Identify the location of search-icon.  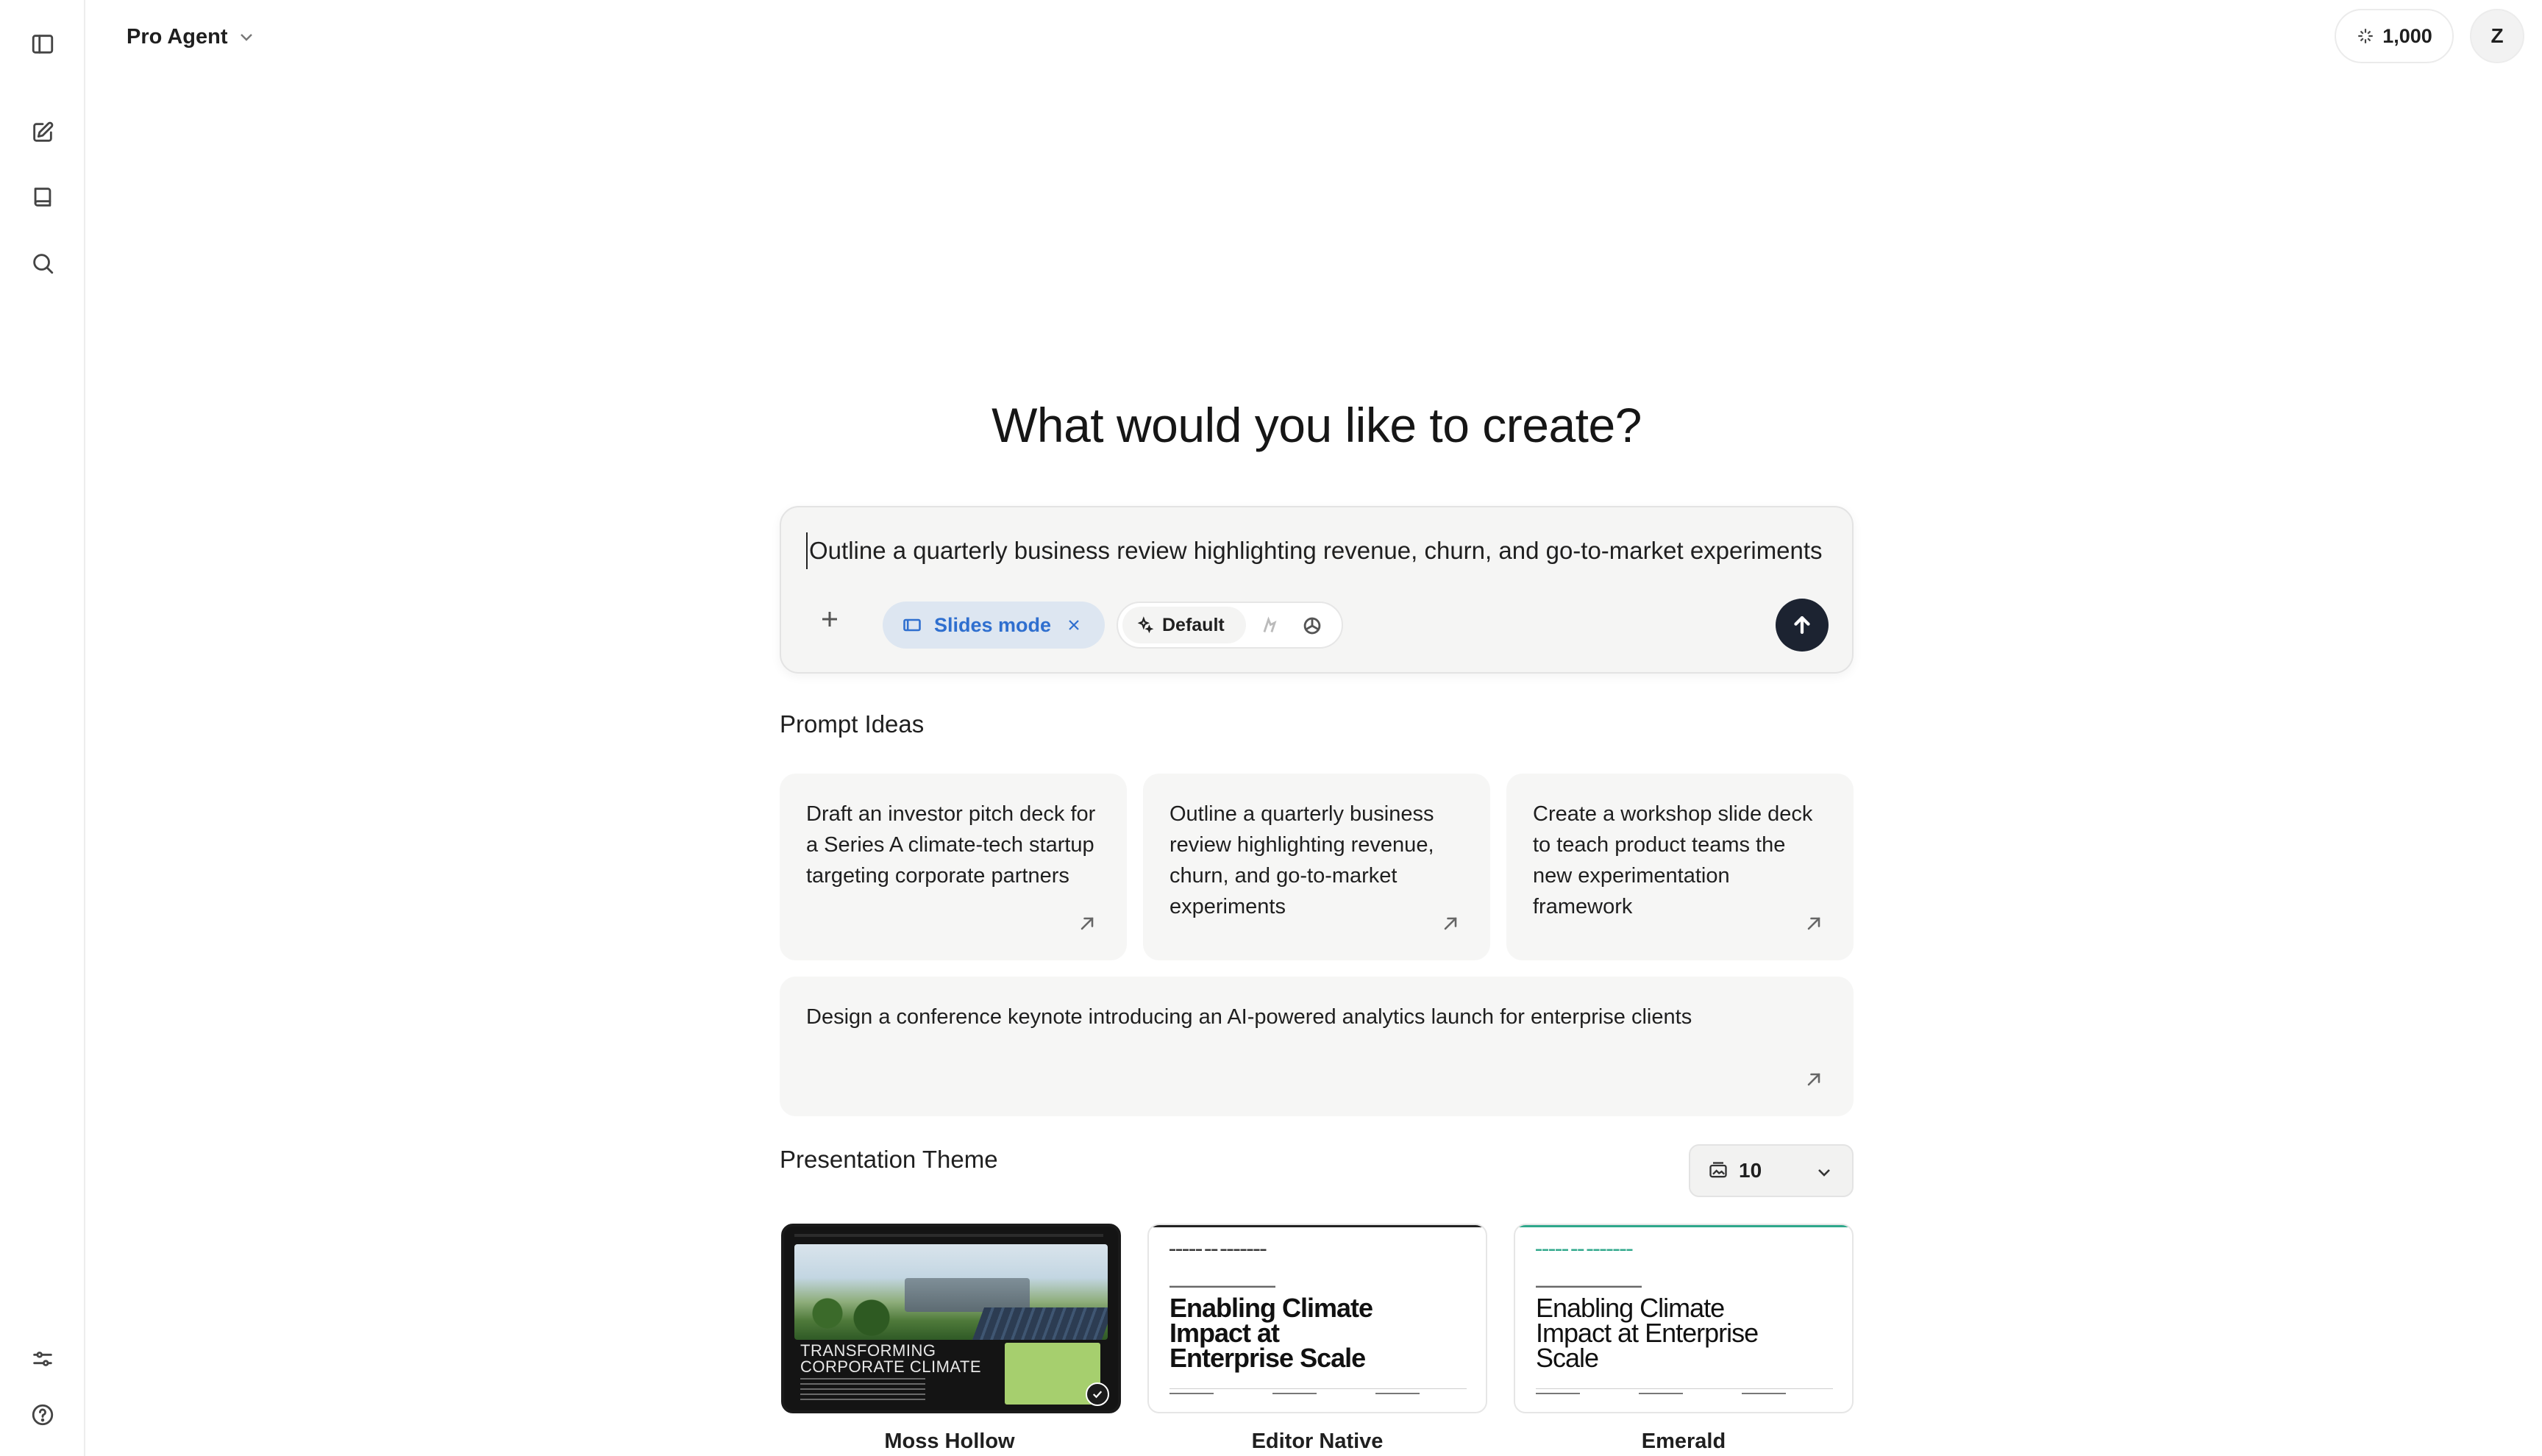
(42, 263).